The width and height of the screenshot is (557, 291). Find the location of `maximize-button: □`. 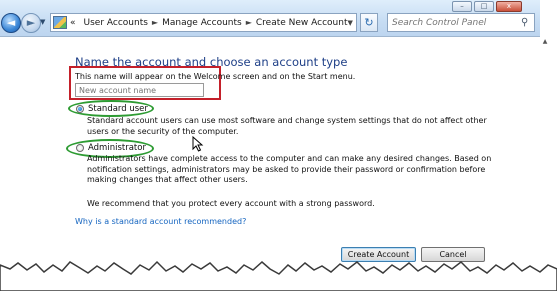

maximize-button: □ is located at coordinates (484, 6).